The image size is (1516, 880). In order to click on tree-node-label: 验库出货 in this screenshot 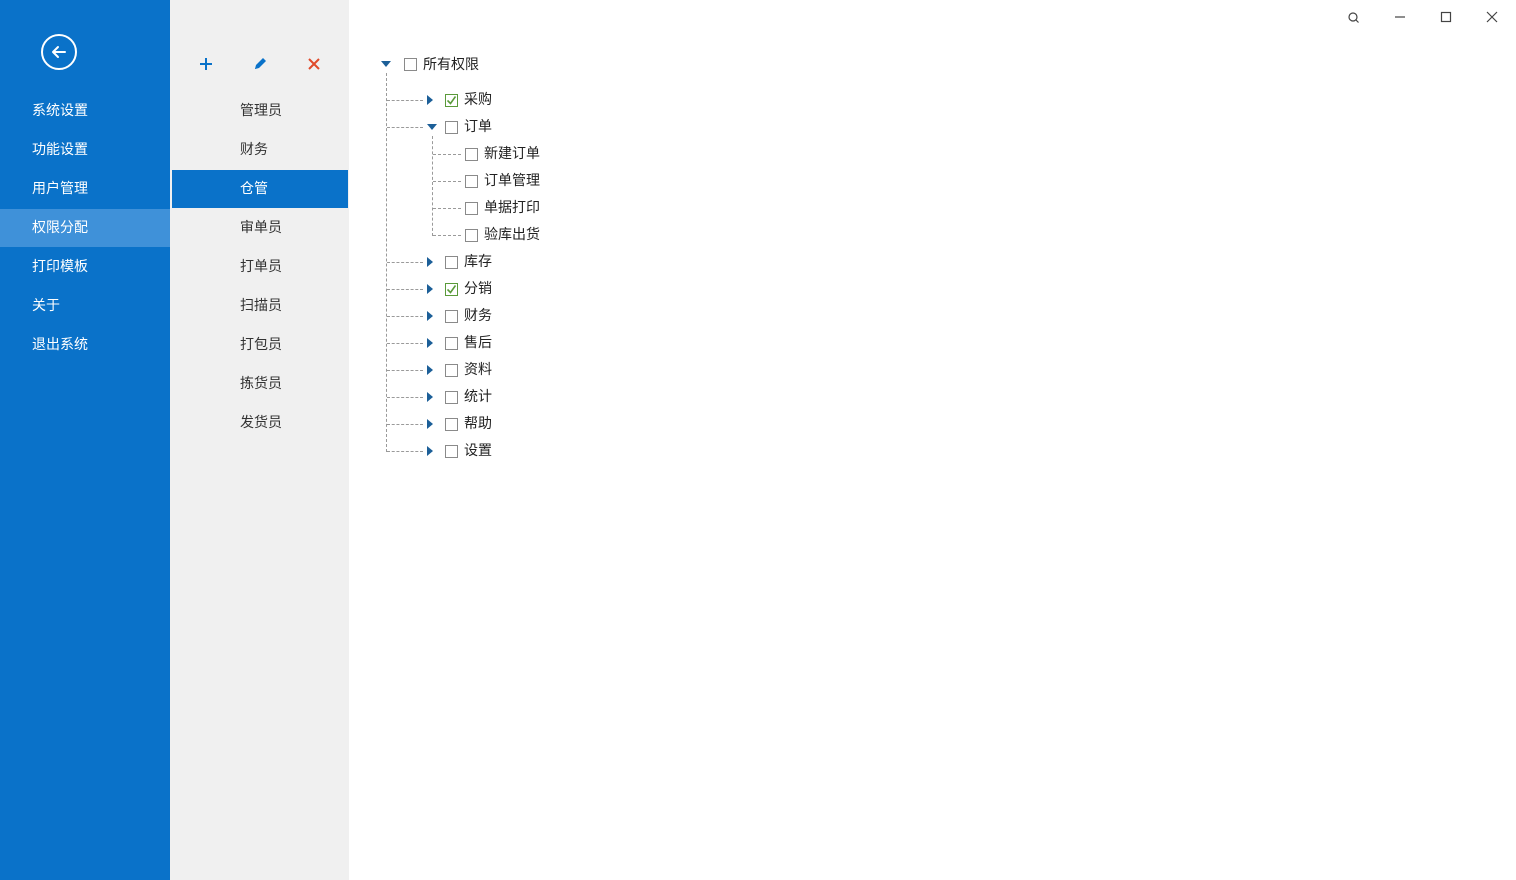, I will do `click(512, 235)`.